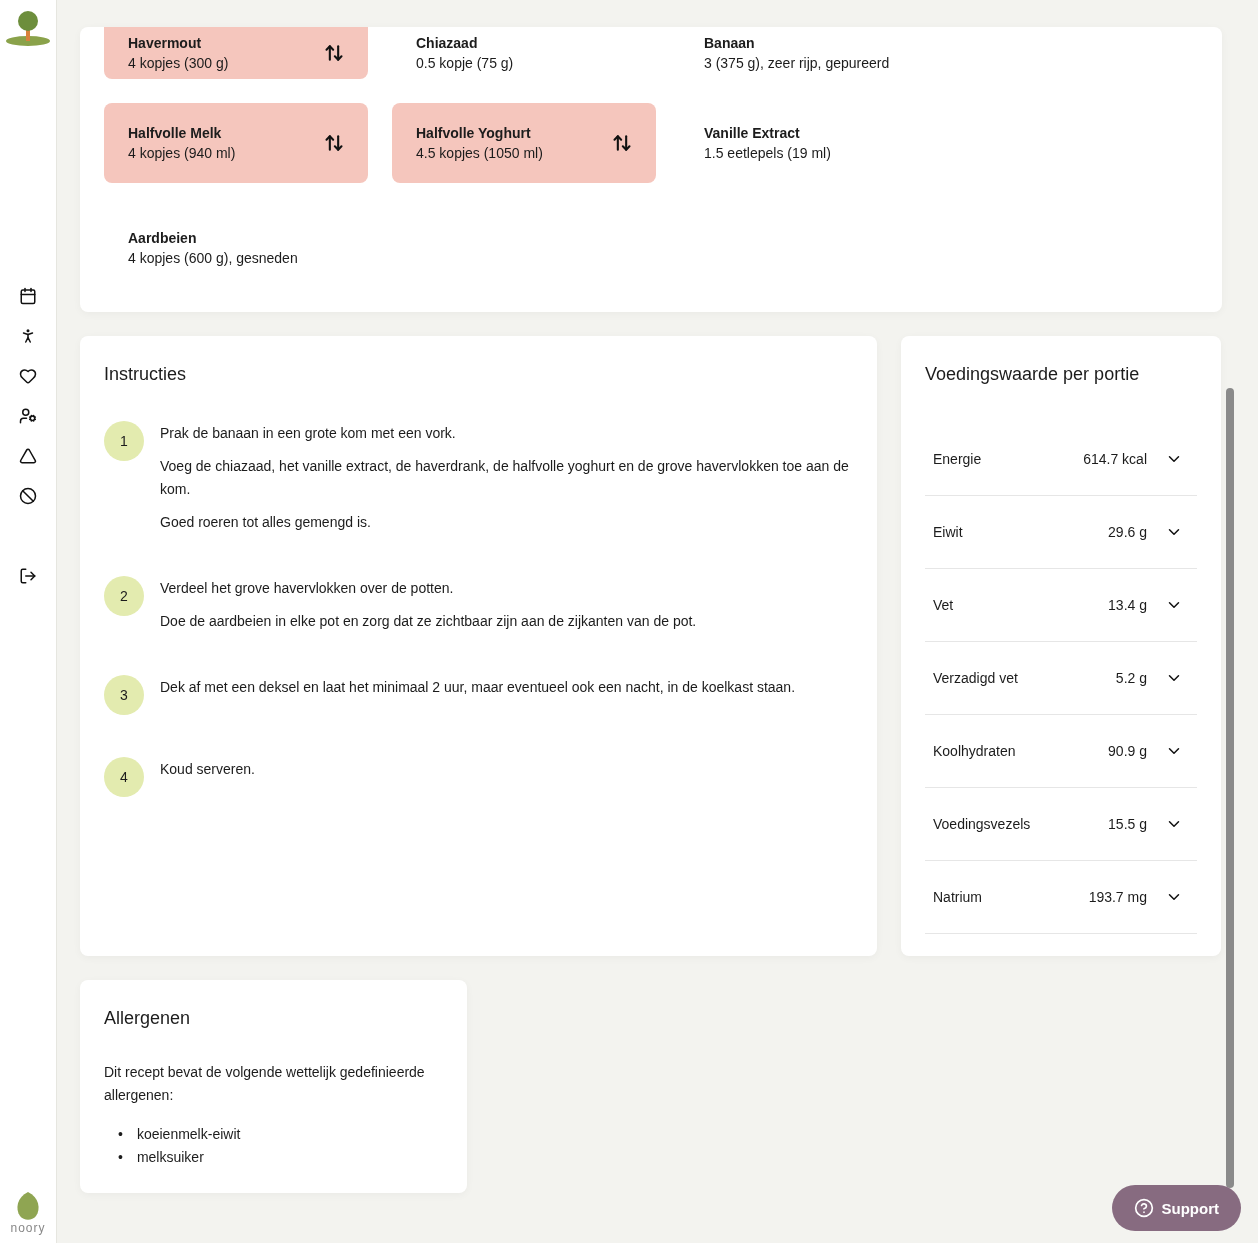 Image resolution: width=1258 pixels, height=1243 pixels. What do you see at coordinates (146, 374) in the screenshot?
I see `card-title: Instructies` at bounding box center [146, 374].